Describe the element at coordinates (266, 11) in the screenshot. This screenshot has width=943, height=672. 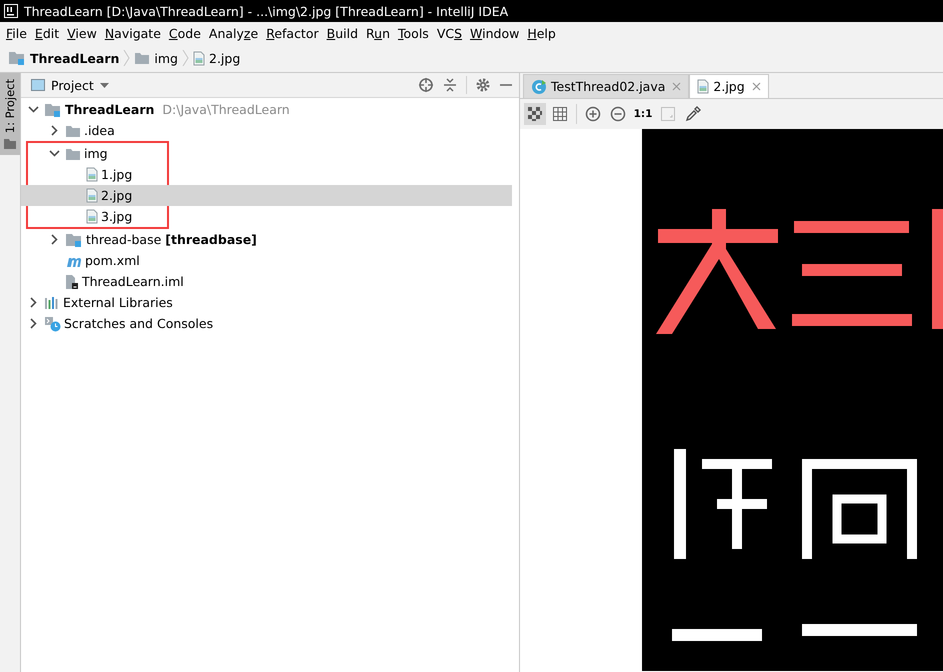
I see `window-title: ThreadLearn [D:\Java\ThreadLearn] - ...\img\2.jpg [ThreadLearn] - IntelliJ IDEA` at that location.